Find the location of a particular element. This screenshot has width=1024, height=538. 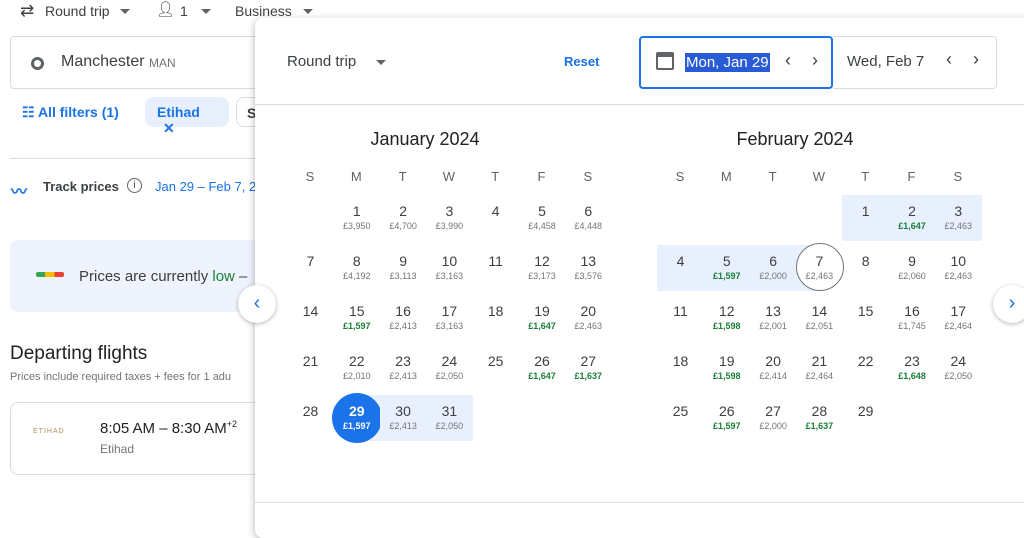

day-cell: 17 £3,163 is located at coordinates (449, 318).